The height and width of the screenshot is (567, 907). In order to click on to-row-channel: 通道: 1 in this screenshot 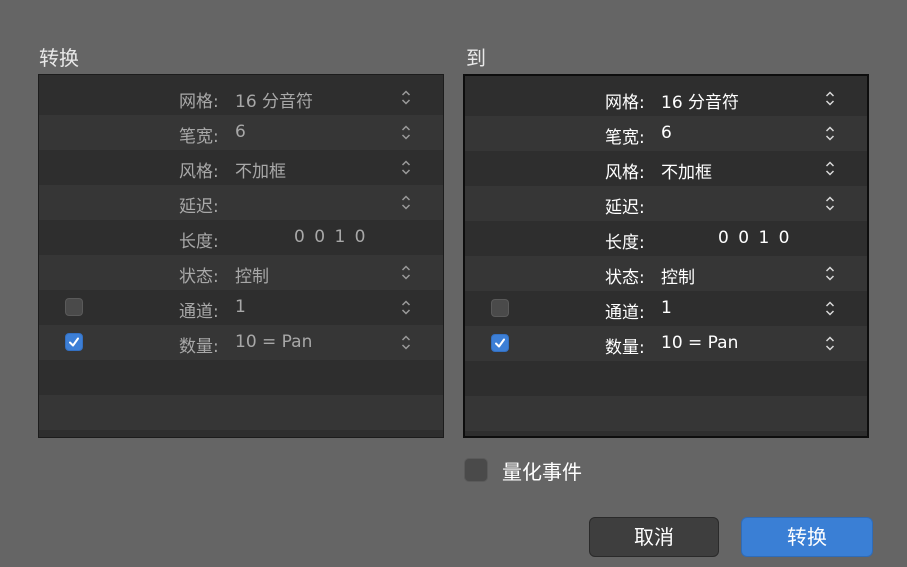, I will do `click(666, 308)`.